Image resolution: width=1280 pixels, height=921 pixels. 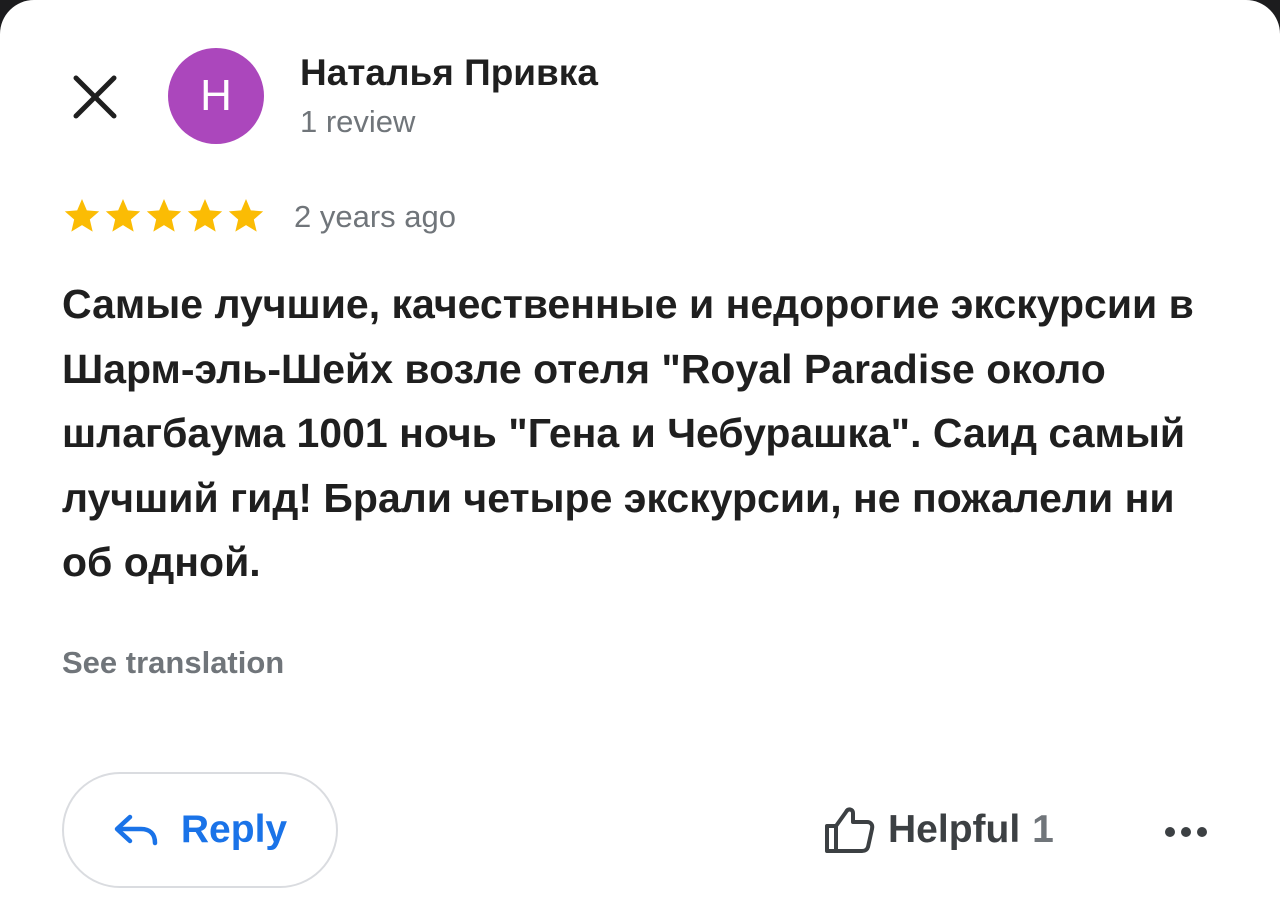 I want to click on see-translation-link: See translation, so click(x=173, y=663).